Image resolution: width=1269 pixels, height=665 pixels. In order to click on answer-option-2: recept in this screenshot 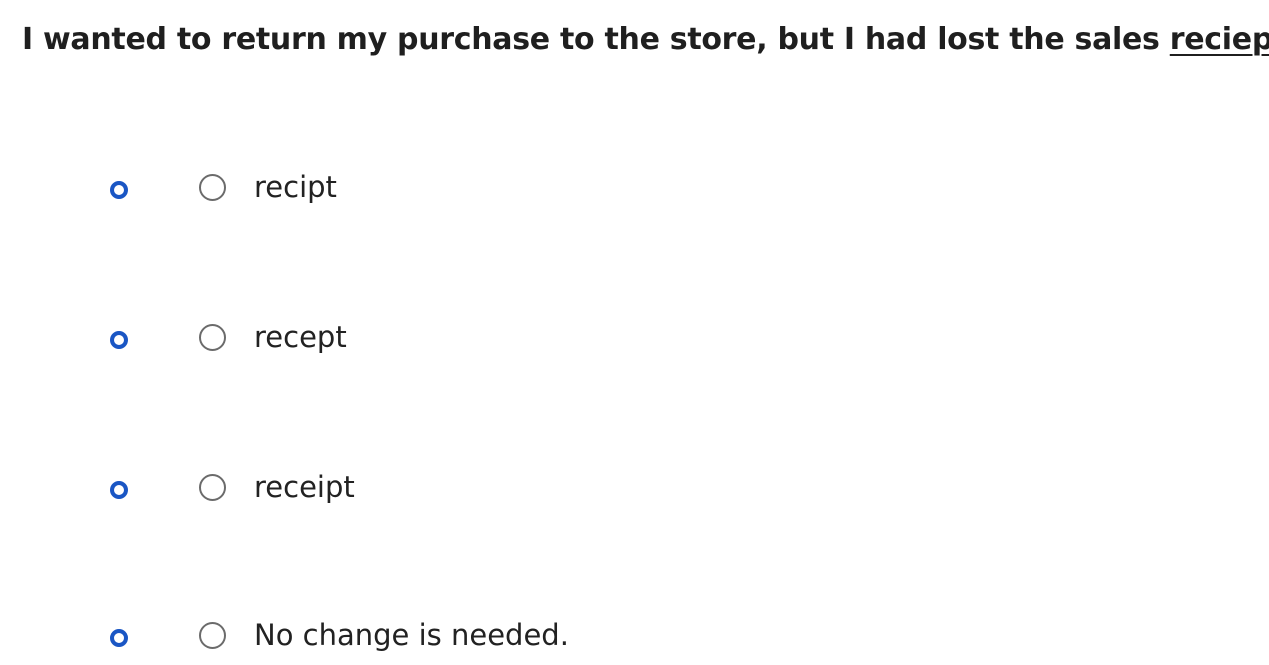, I will do `click(634, 340)`.